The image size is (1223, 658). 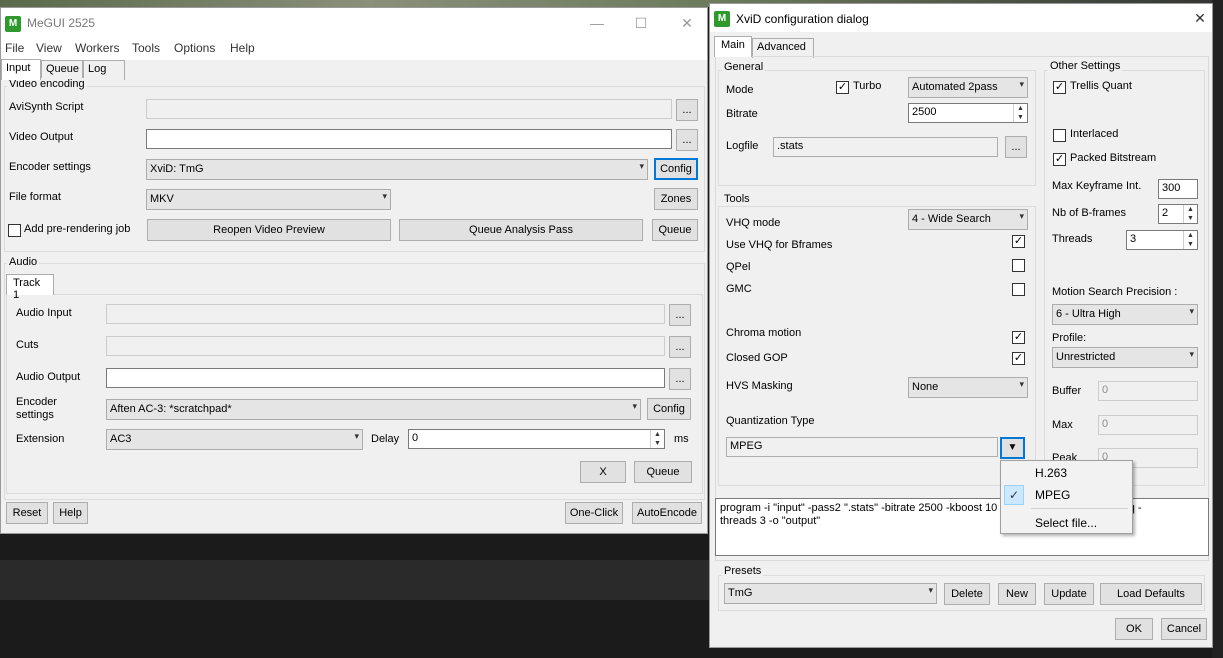 What do you see at coordinates (1178, 214) in the screenshot?
I see `bframes-stepper: 2 ▲ ▼` at bounding box center [1178, 214].